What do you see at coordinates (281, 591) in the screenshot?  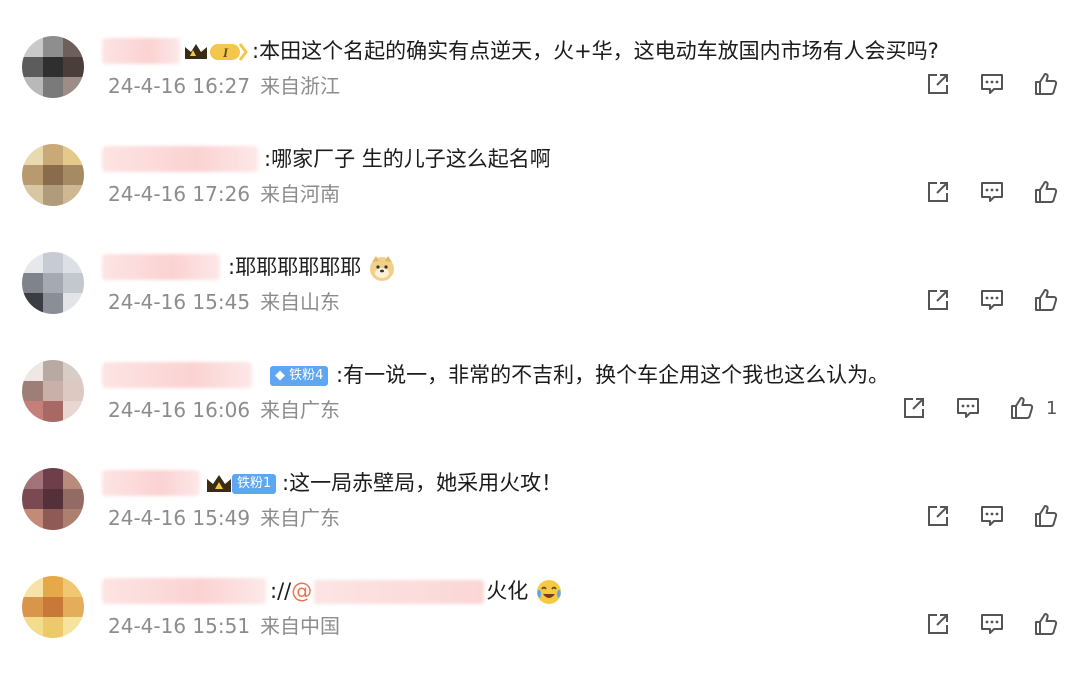 I see `repost-prefix: ://` at bounding box center [281, 591].